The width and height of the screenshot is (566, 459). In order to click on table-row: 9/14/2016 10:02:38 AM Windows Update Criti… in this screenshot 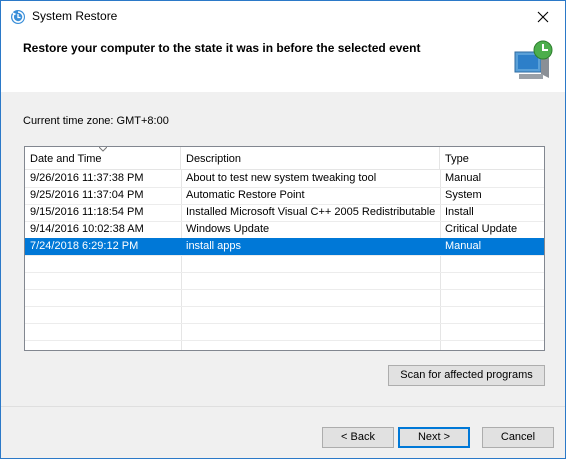, I will do `click(284, 229)`.